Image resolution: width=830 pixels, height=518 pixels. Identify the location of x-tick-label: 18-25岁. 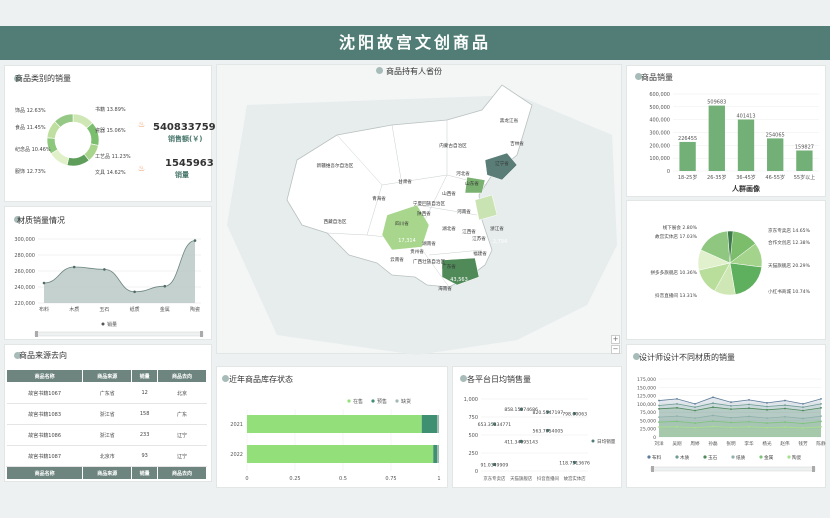
(688, 177).